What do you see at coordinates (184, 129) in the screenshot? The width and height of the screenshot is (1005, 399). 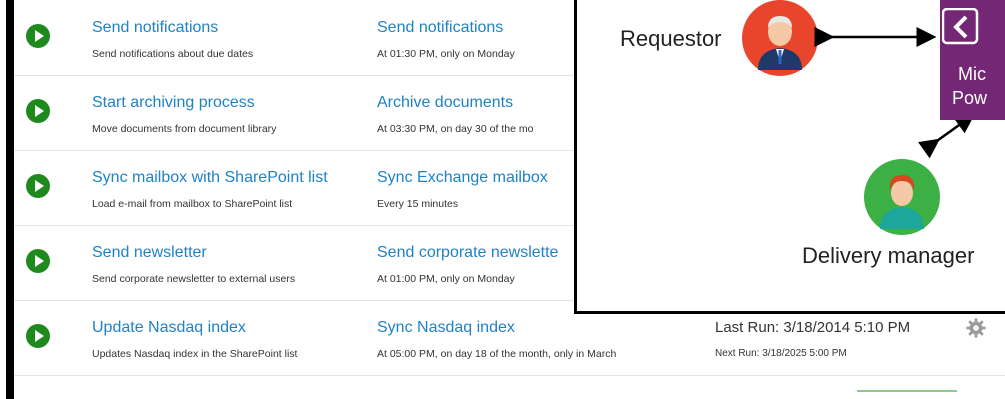 I see `task-description: Move documents from document library` at bounding box center [184, 129].